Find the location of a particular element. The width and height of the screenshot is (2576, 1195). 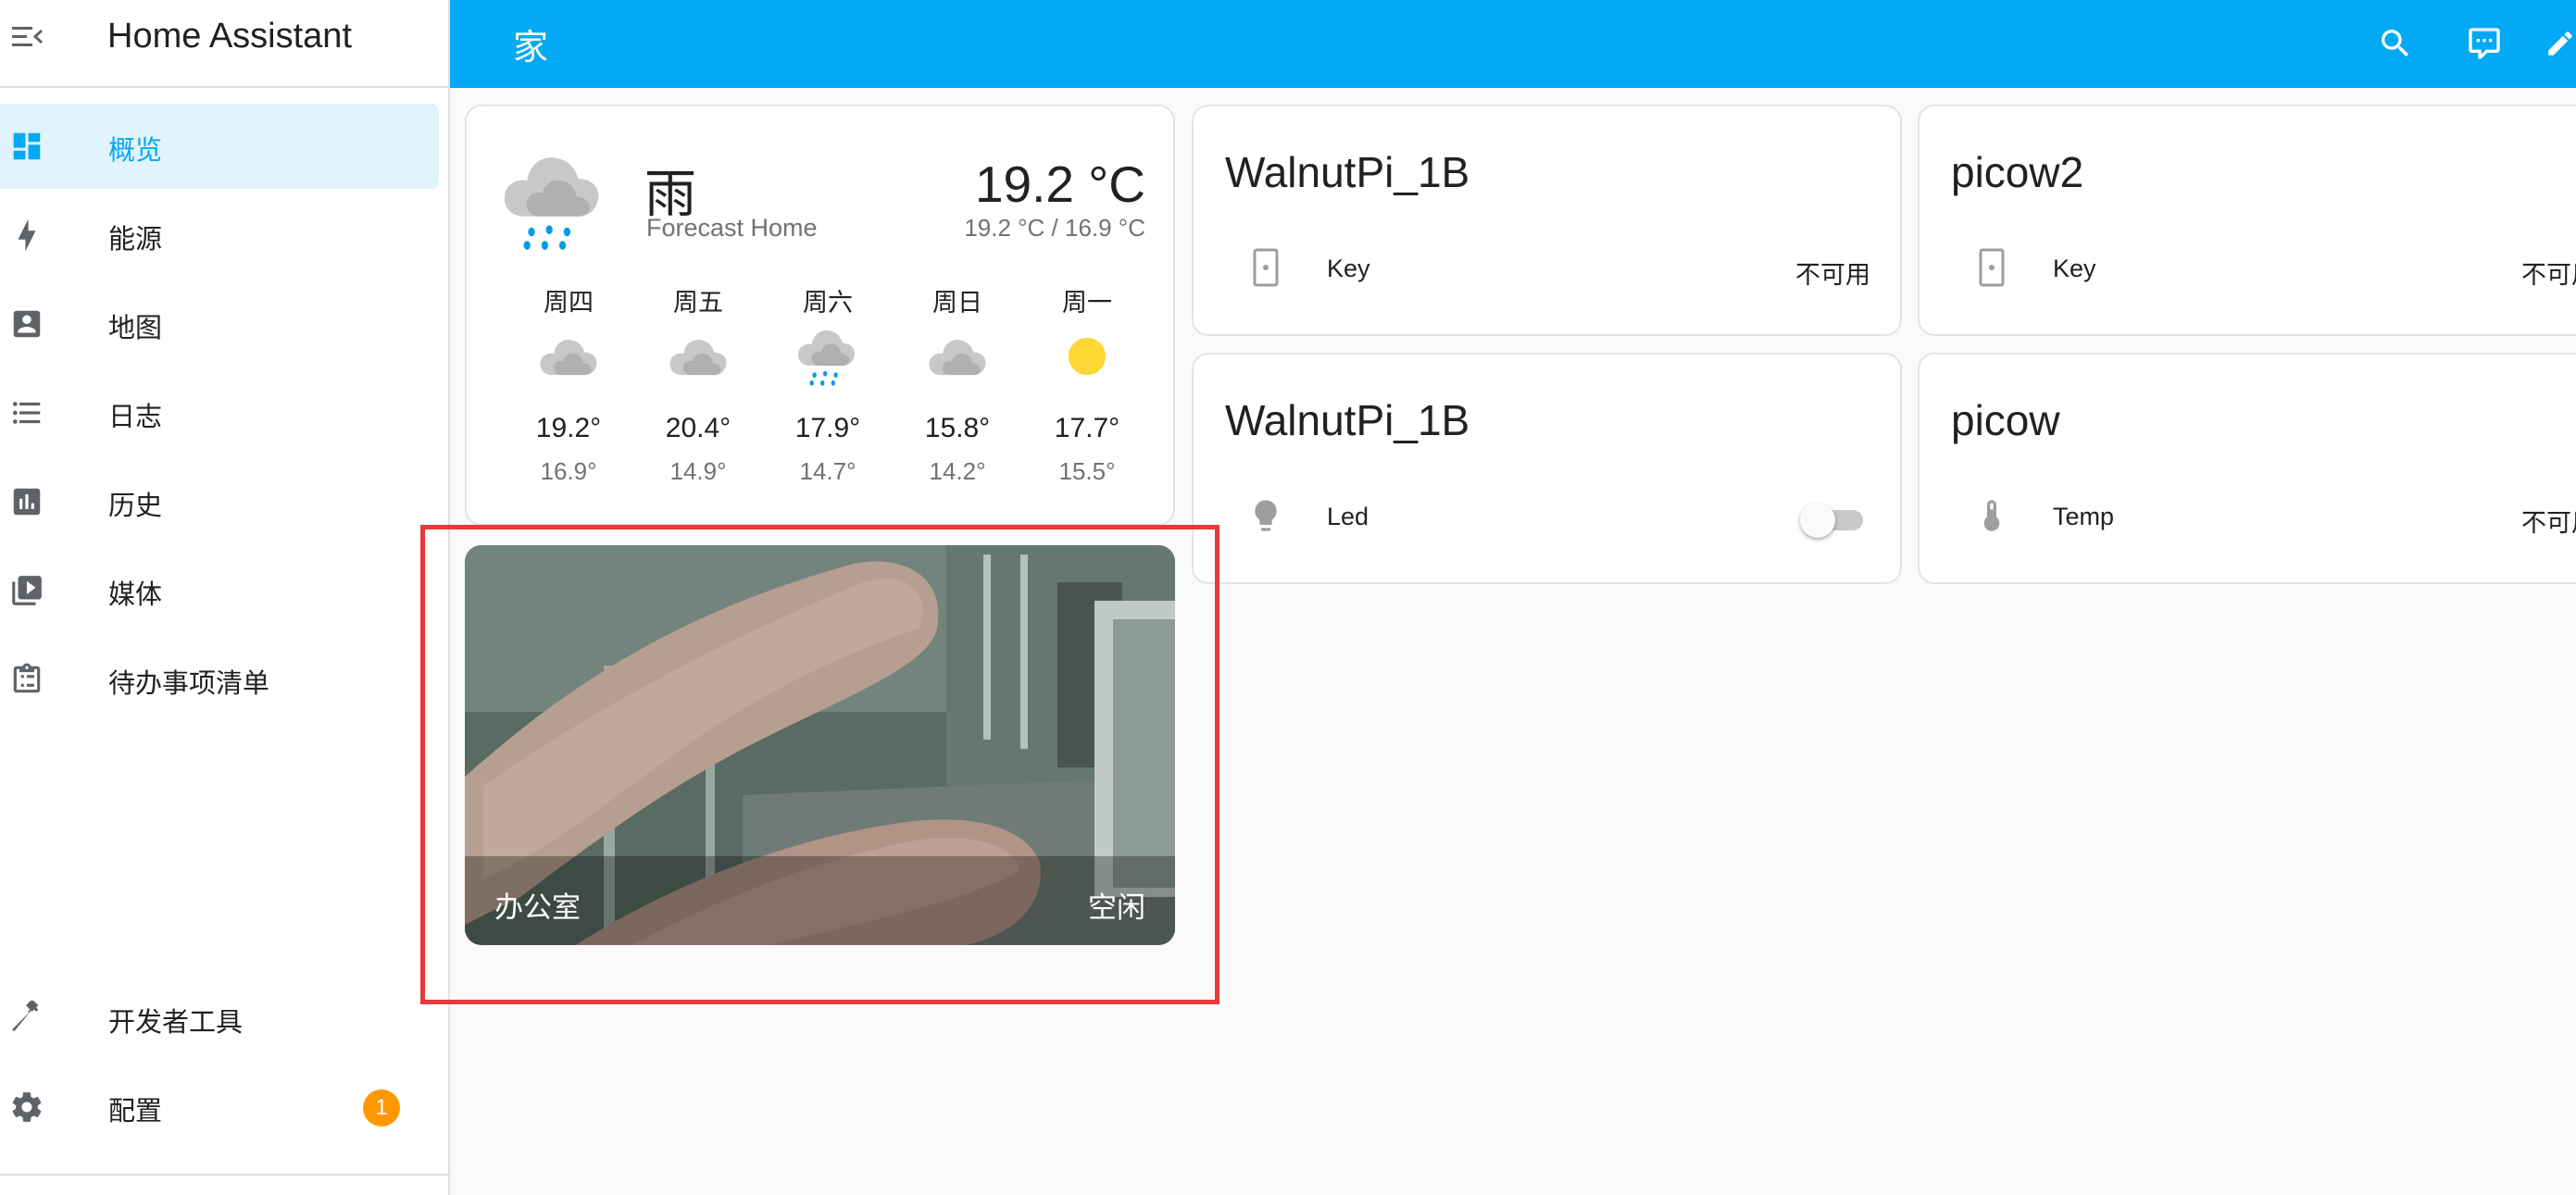

search-icon is located at coordinates (2395, 43).